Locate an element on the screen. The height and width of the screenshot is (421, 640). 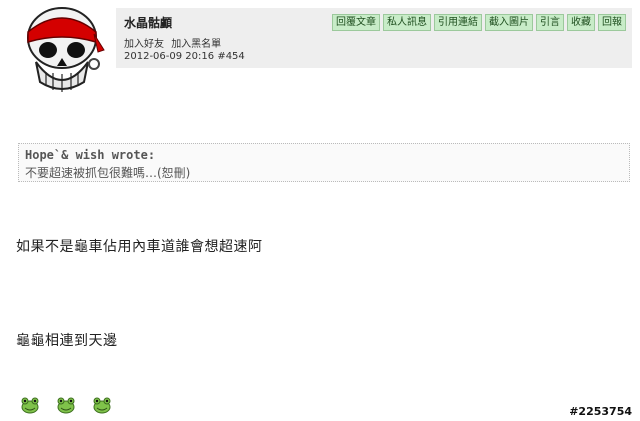
post-number: #454 is located at coordinates (230, 56).